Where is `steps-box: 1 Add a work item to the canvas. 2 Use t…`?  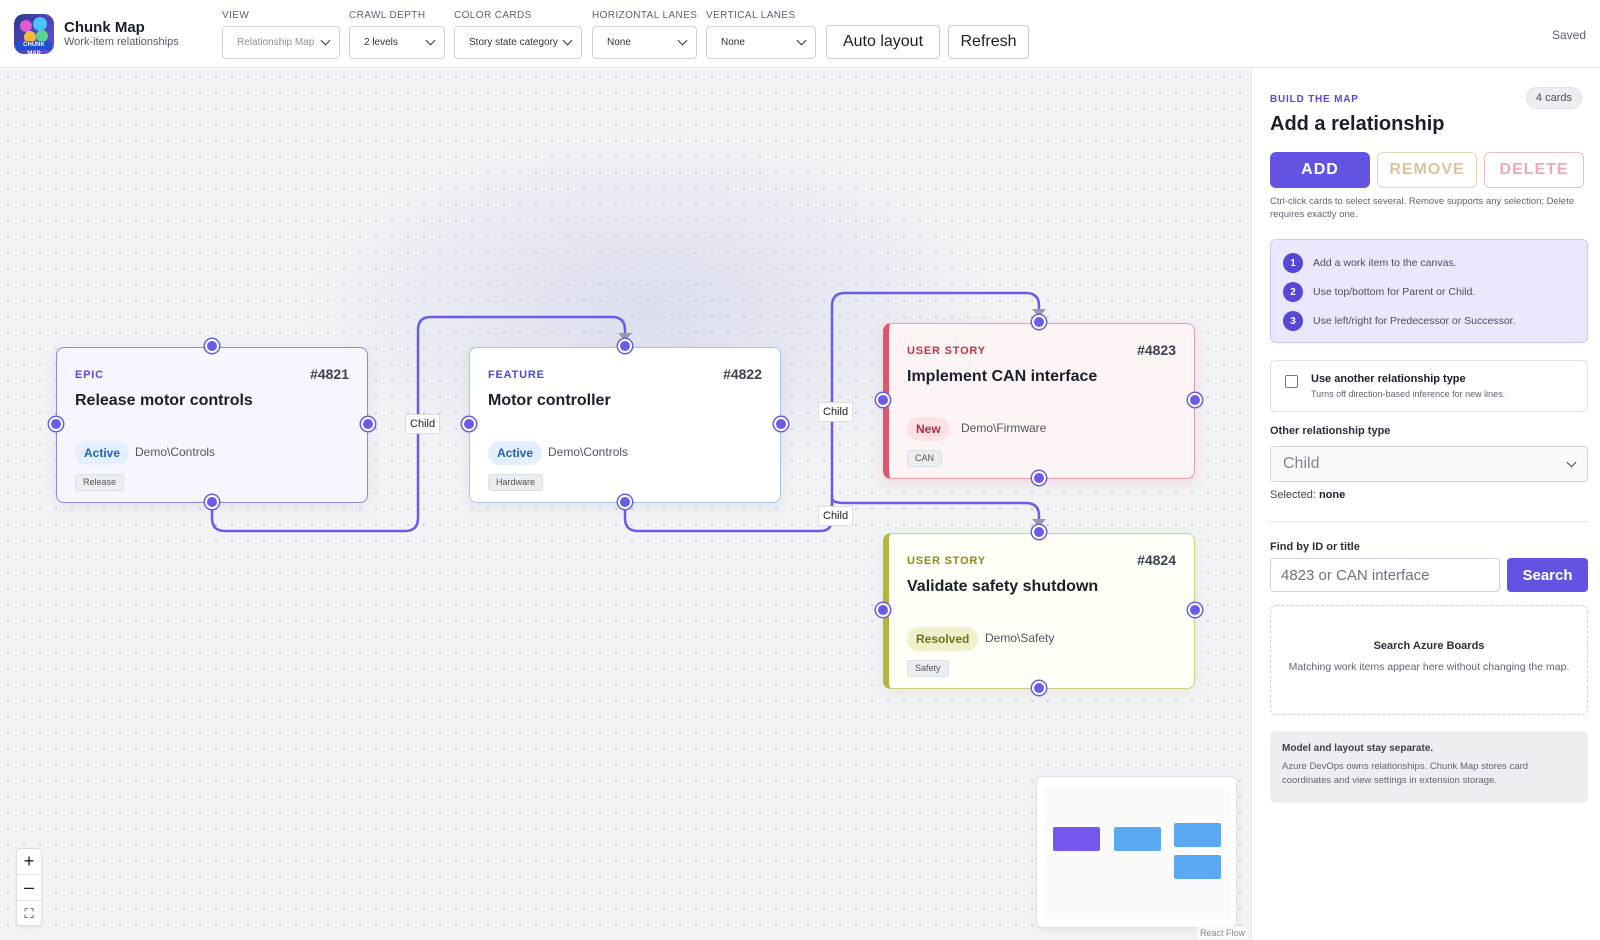 steps-box: 1 Add a work item to the canvas. 2 Use t… is located at coordinates (1429, 291).